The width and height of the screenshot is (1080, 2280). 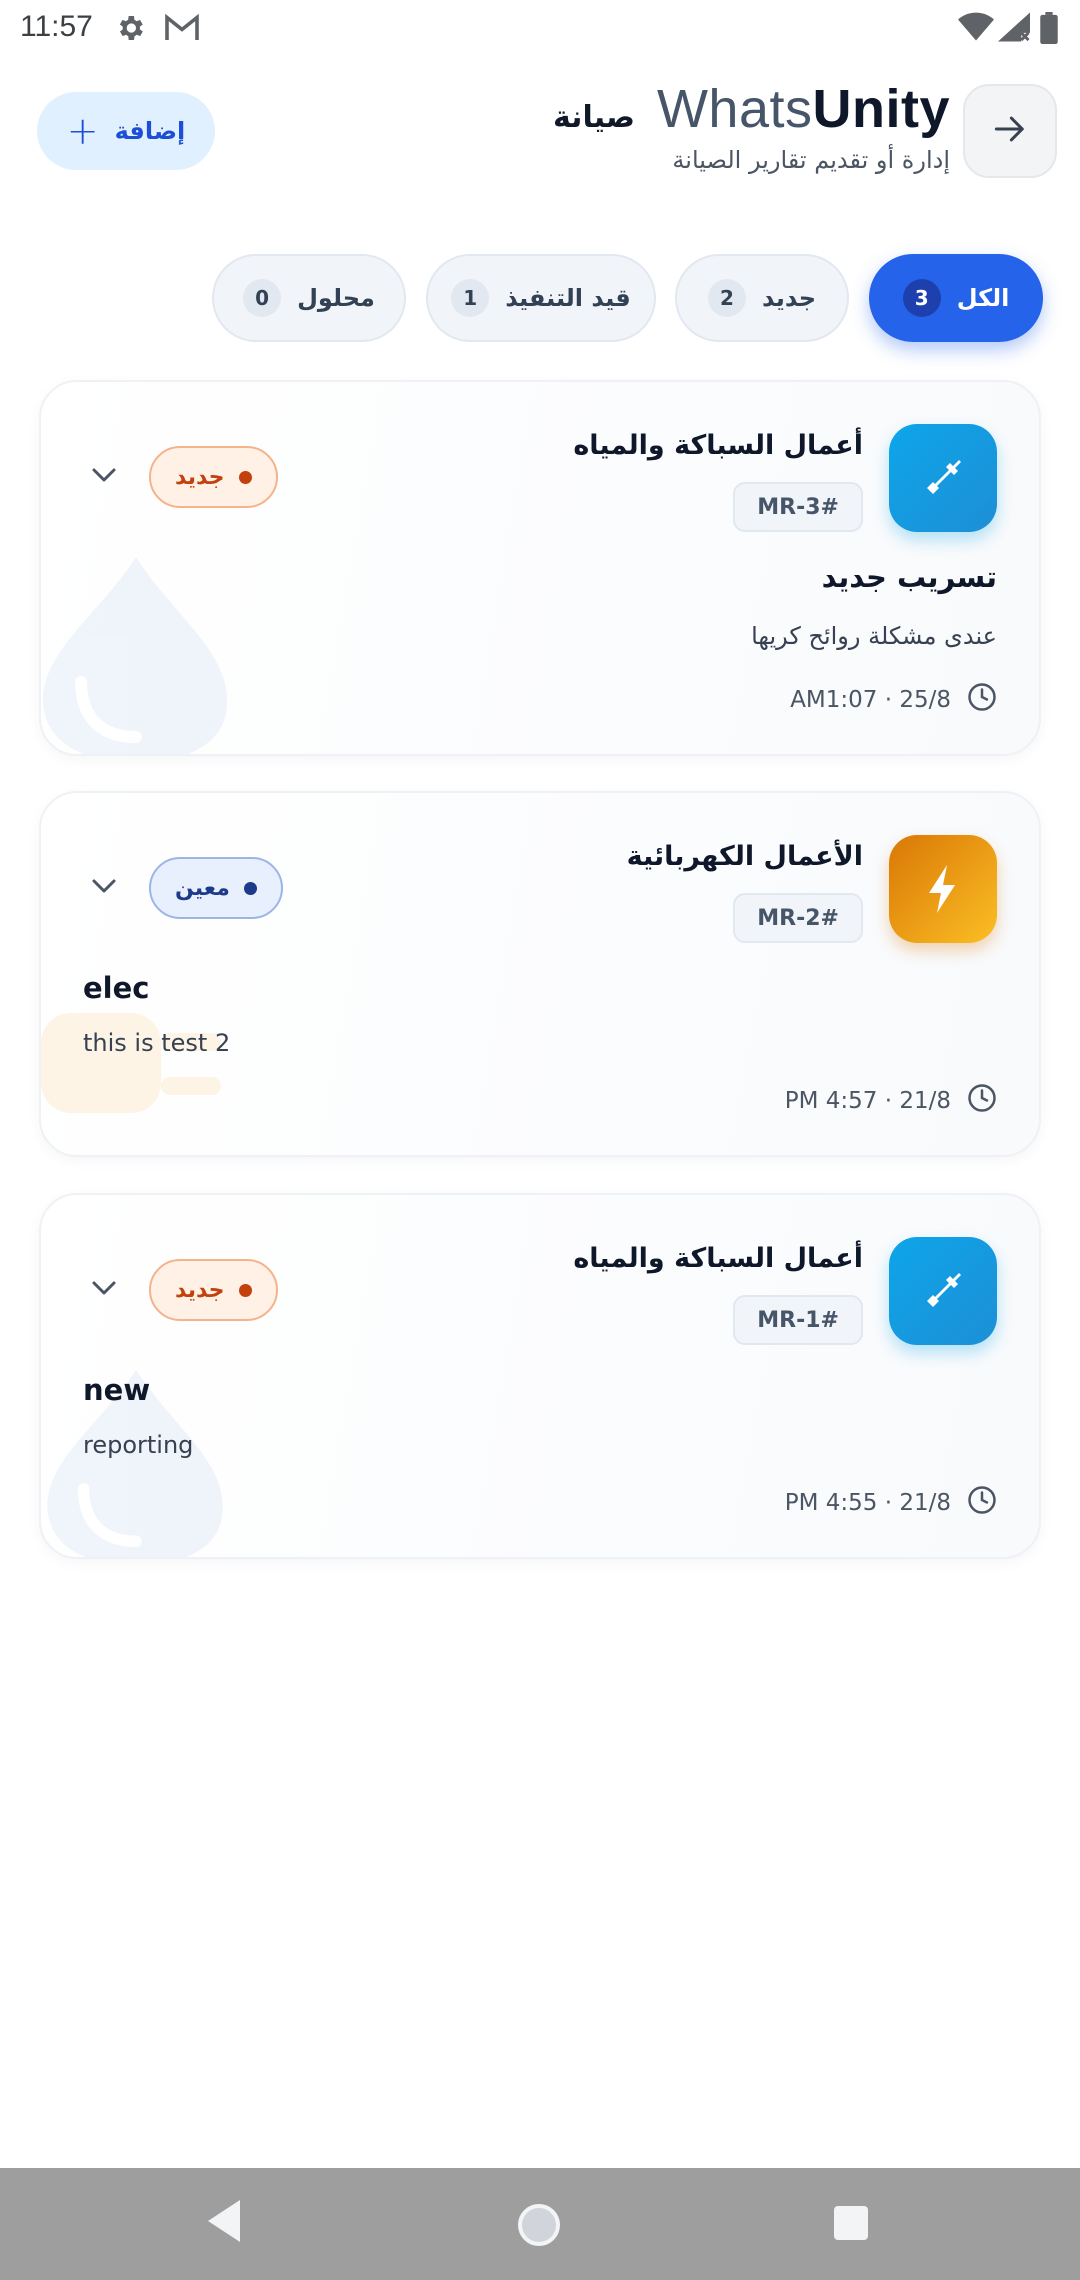 What do you see at coordinates (56, 26) in the screenshot?
I see `status-time: 11:57` at bounding box center [56, 26].